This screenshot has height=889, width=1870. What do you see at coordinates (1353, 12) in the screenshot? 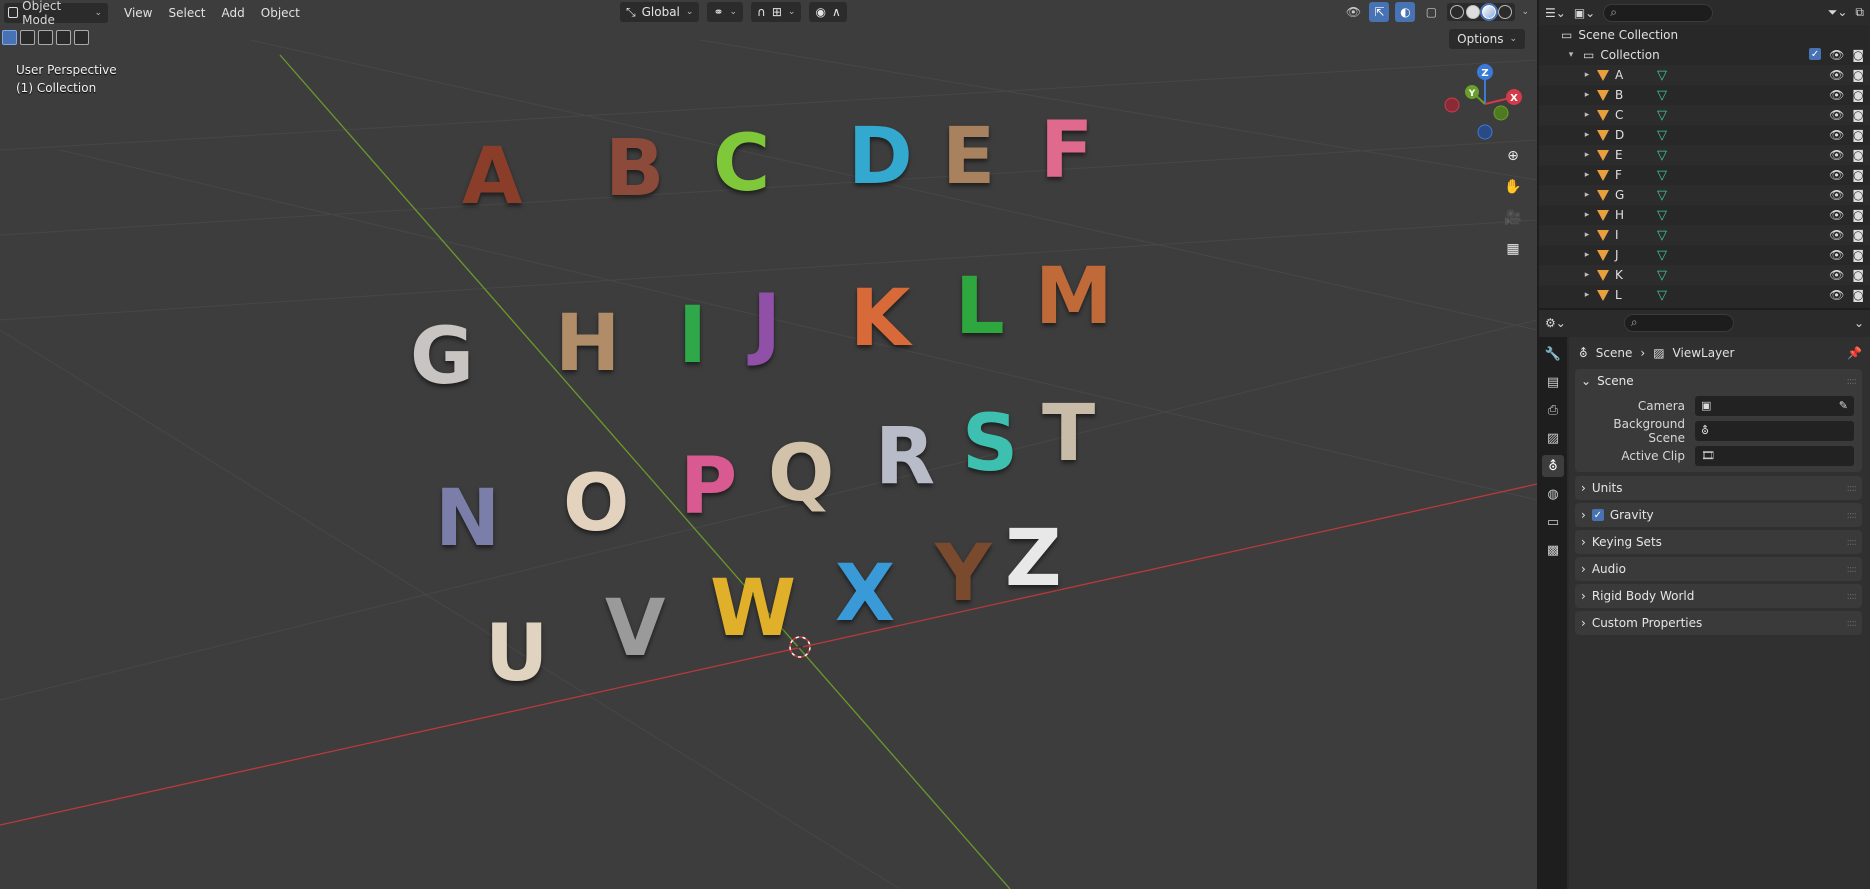
I see `visibility-icon: 👁` at bounding box center [1353, 12].